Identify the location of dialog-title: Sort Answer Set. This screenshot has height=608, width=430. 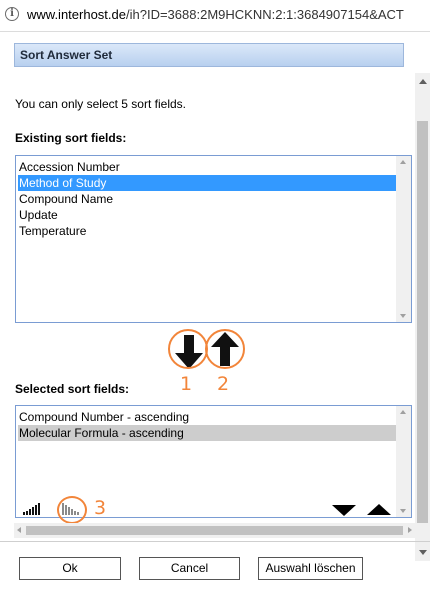
(209, 55).